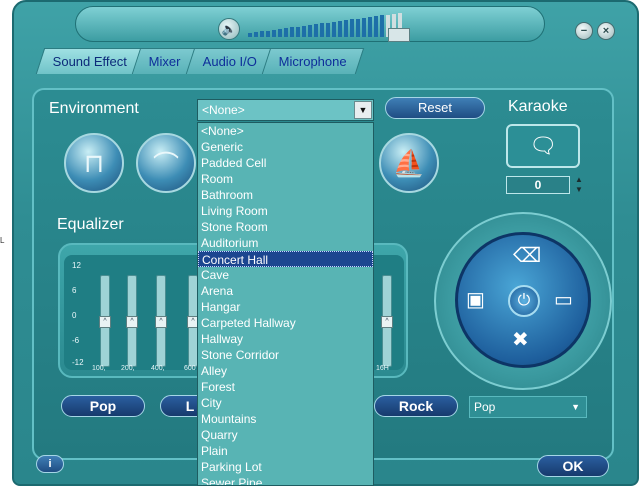 Image resolution: width=639 pixels, height=486 pixels. Describe the element at coordinates (285, 307) in the screenshot. I see `environment-option: Hangar` at that location.